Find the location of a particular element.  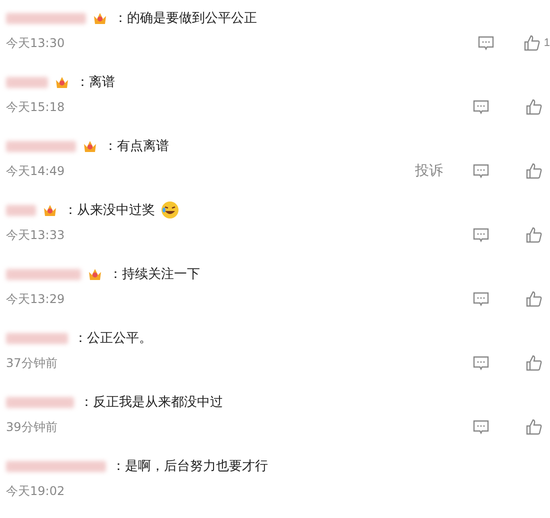

comment-time: 37分钟前 is located at coordinates (32, 363).